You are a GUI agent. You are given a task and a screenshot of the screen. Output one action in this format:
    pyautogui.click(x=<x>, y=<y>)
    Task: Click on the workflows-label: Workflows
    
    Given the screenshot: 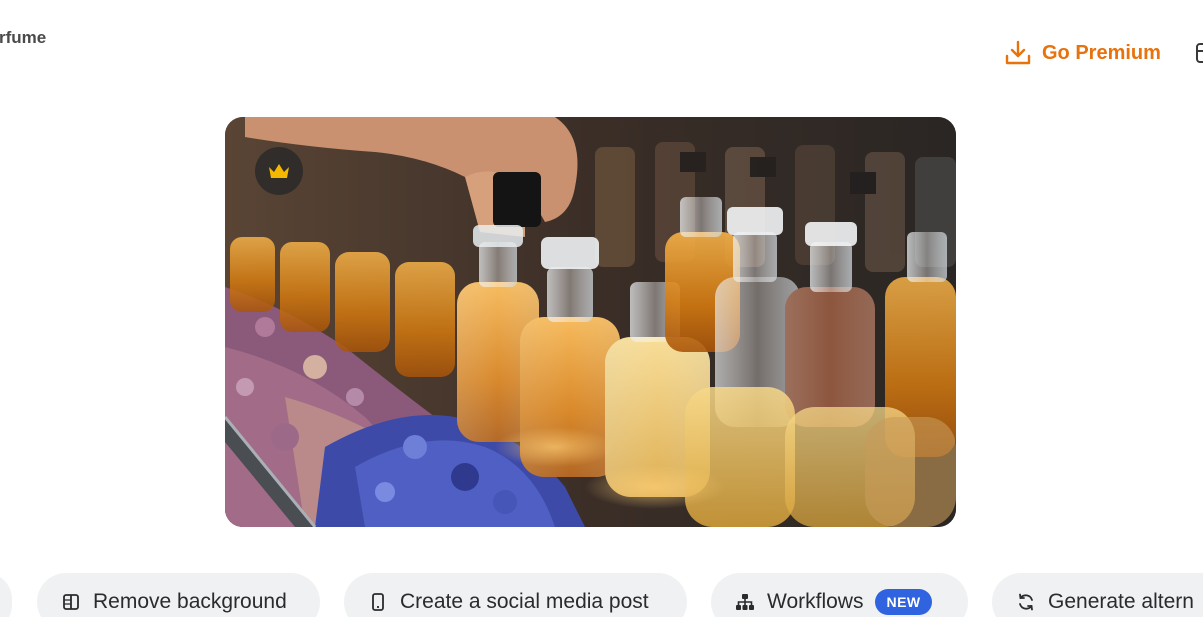 What is the action you would take?
    pyautogui.click(x=815, y=601)
    